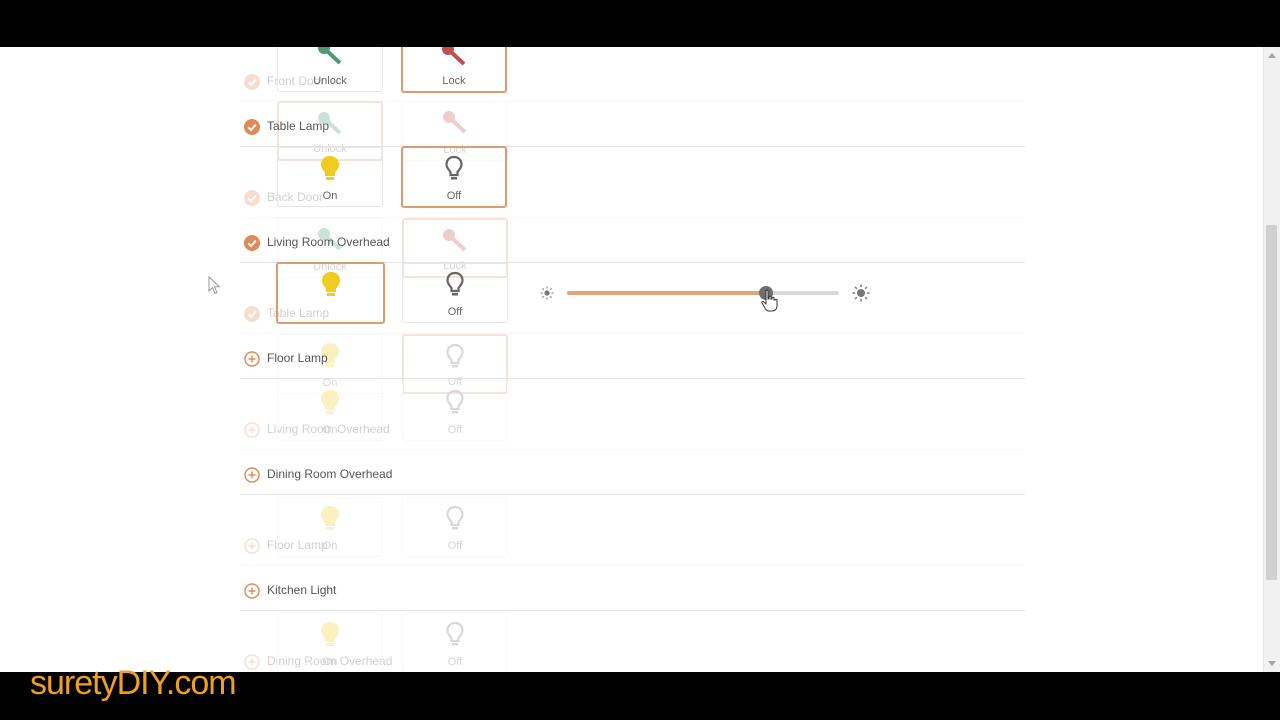 This screenshot has width=1280, height=720. I want to click on mouse-arrow-icon, so click(214, 285).